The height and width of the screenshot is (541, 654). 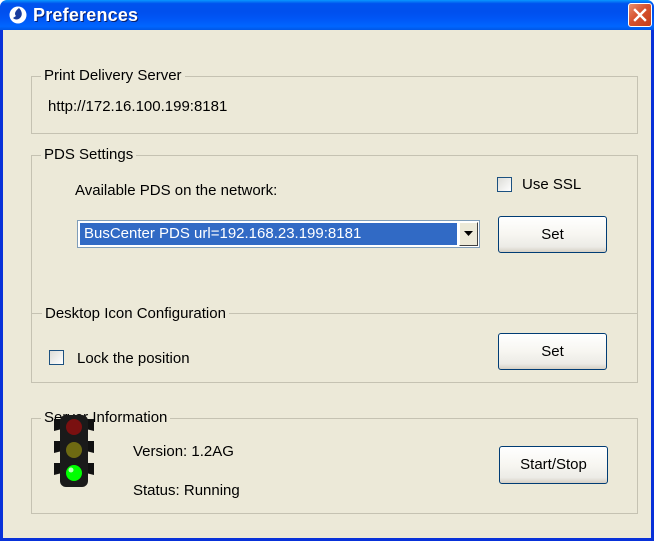 What do you see at coordinates (113, 76) in the screenshot?
I see `print-delivery-server-legend: Print Delivery Server` at bounding box center [113, 76].